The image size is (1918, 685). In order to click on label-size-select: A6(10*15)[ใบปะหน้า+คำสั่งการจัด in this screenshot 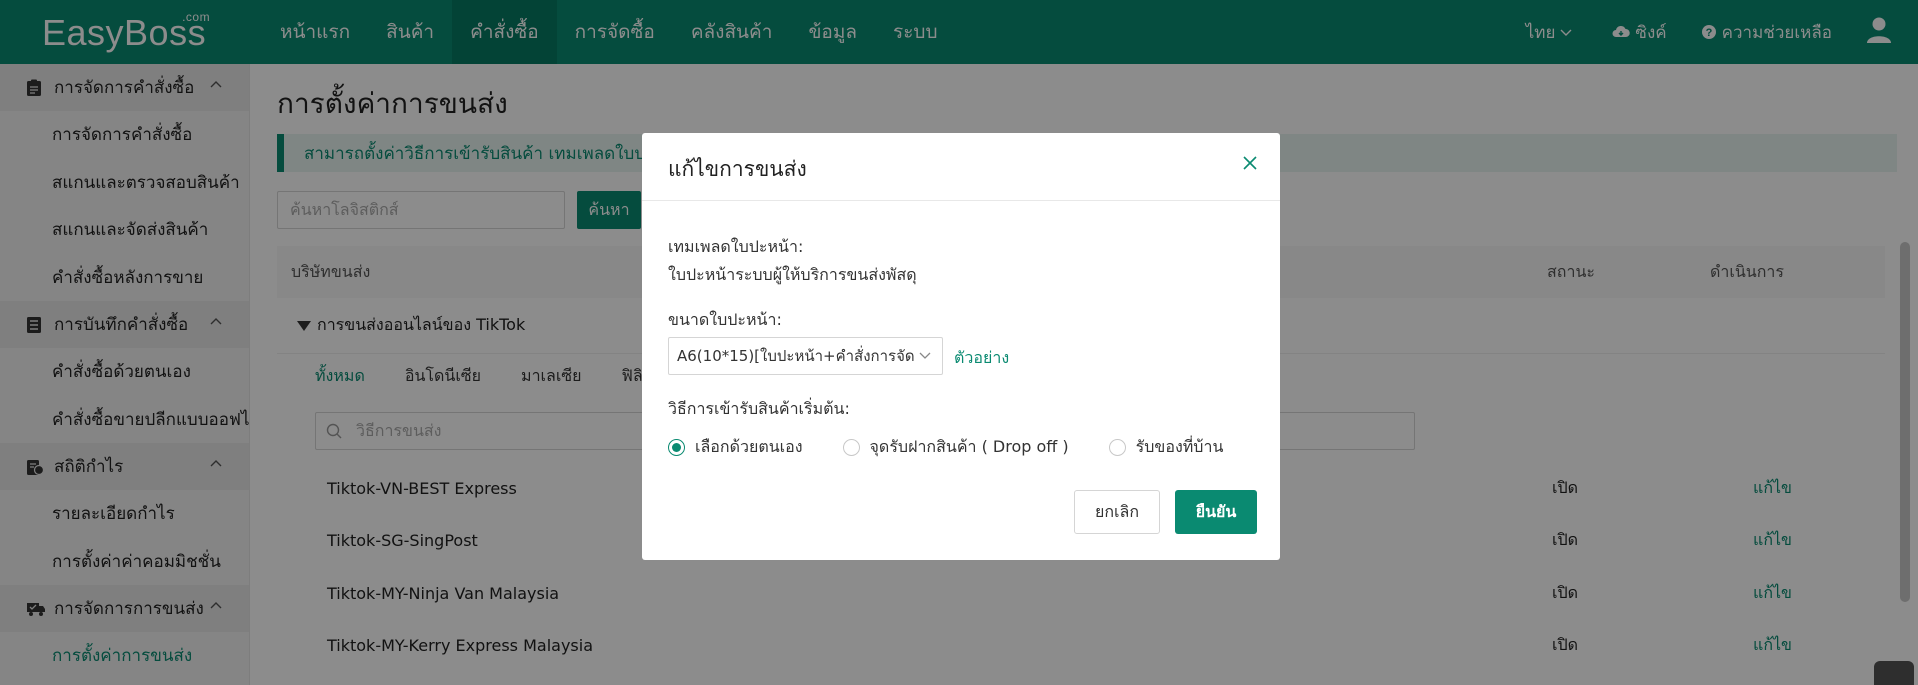, I will do `click(805, 356)`.